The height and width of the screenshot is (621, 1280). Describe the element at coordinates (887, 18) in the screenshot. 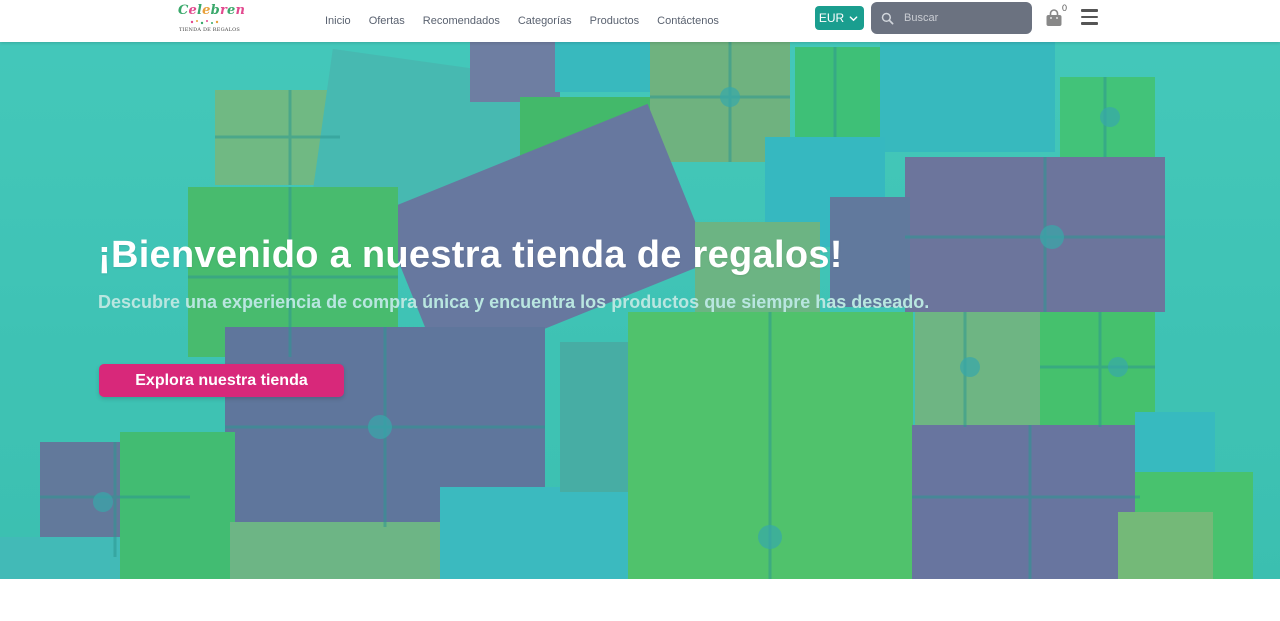

I see `search-icon` at that location.